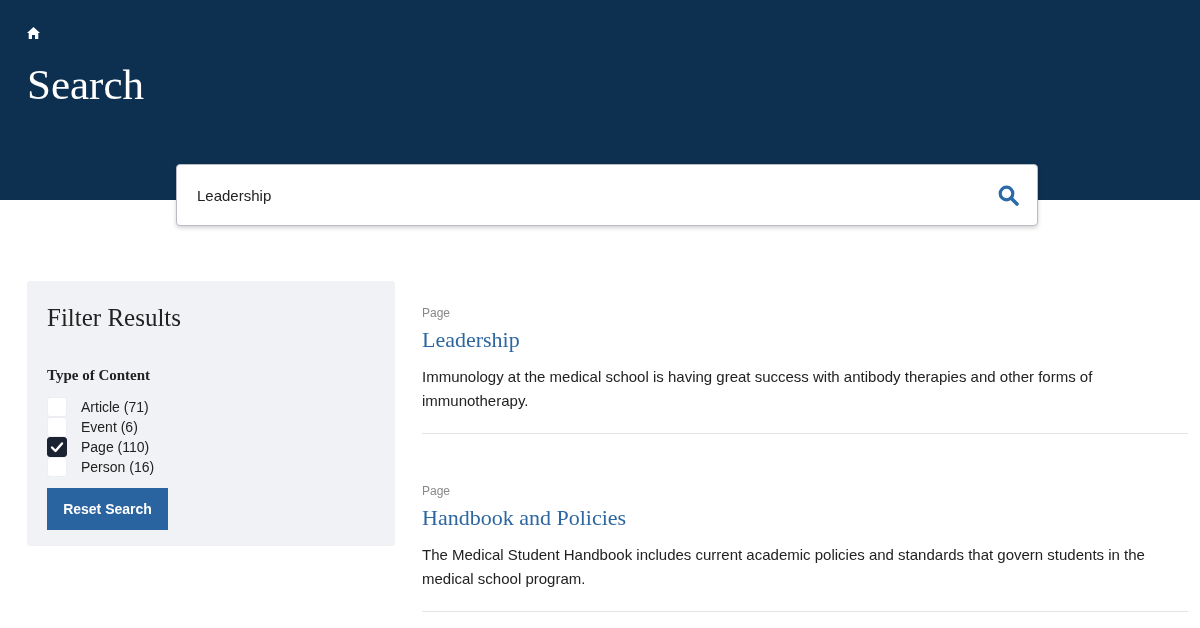 This screenshot has width=1200, height=628. Describe the element at coordinates (114, 318) in the screenshot. I see `filter-title: Filter Results` at that location.